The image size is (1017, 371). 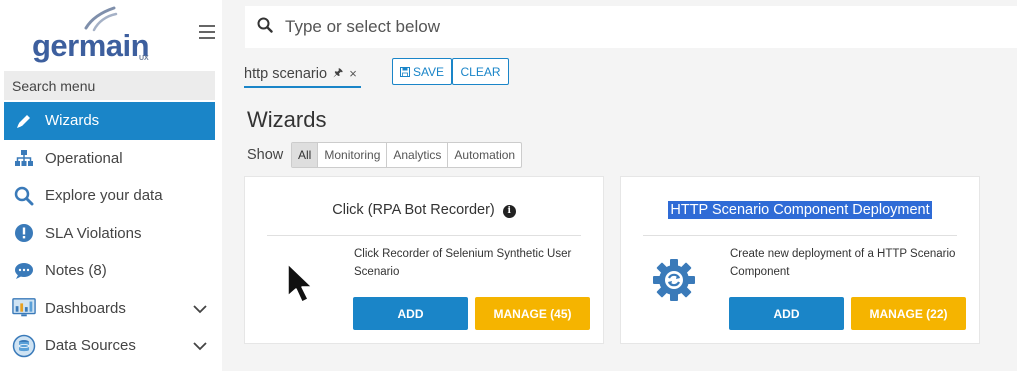 What do you see at coordinates (207, 32) in the screenshot?
I see `hamburger-menu-icon` at bounding box center [207, 32].